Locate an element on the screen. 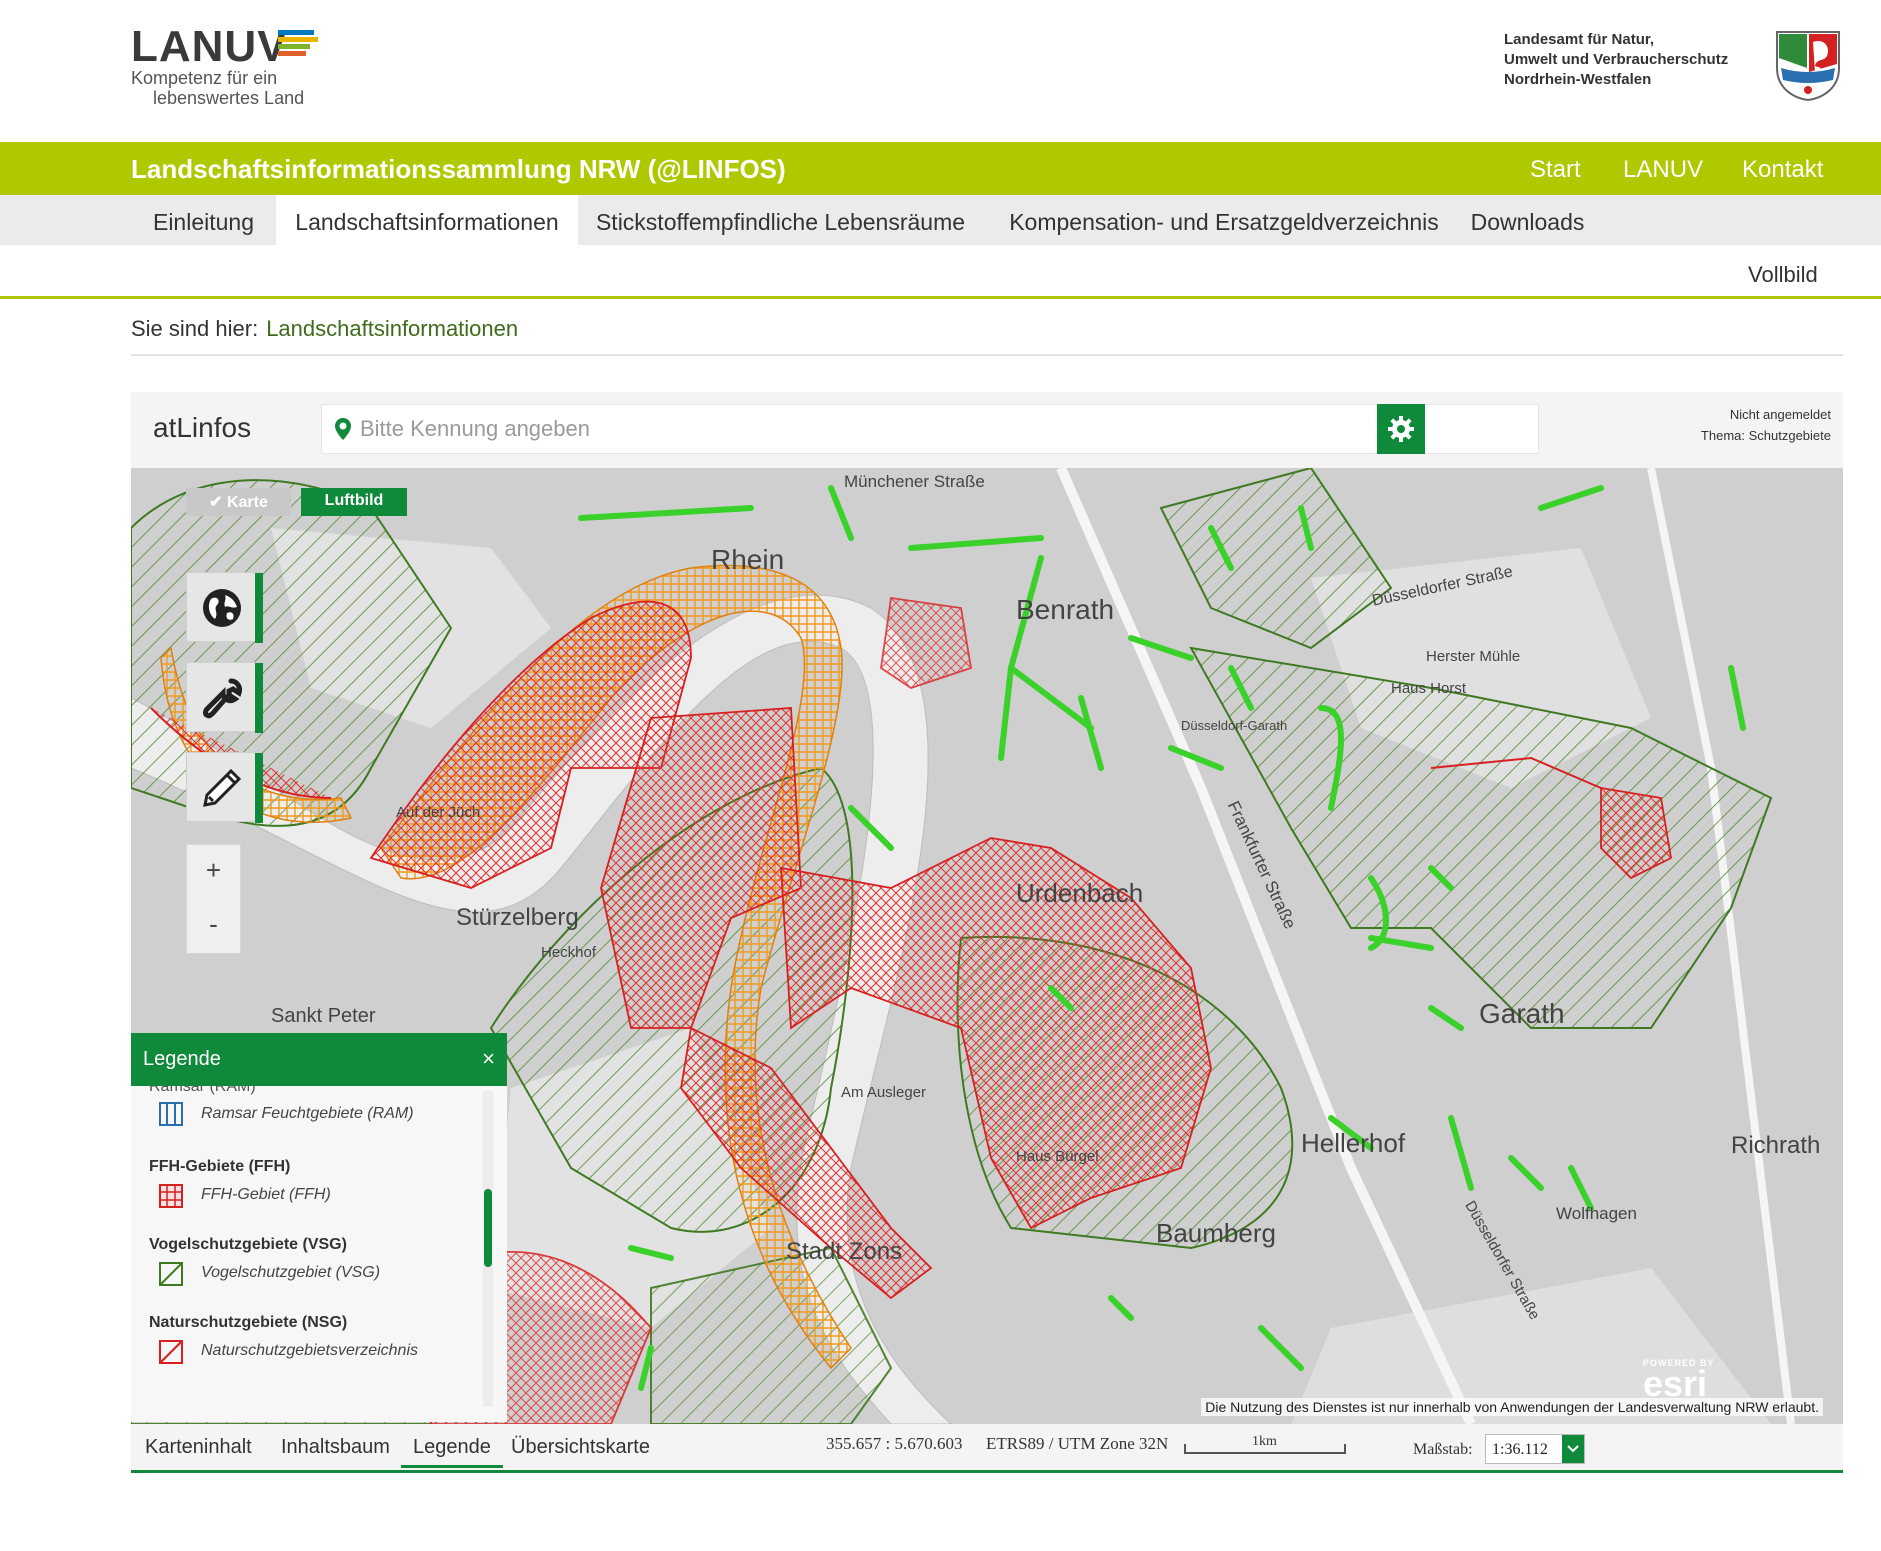 Image resolution: width=1881 pixels, height=1551 pixels. zoom-in-button: + is located at coordinates (213, 872).